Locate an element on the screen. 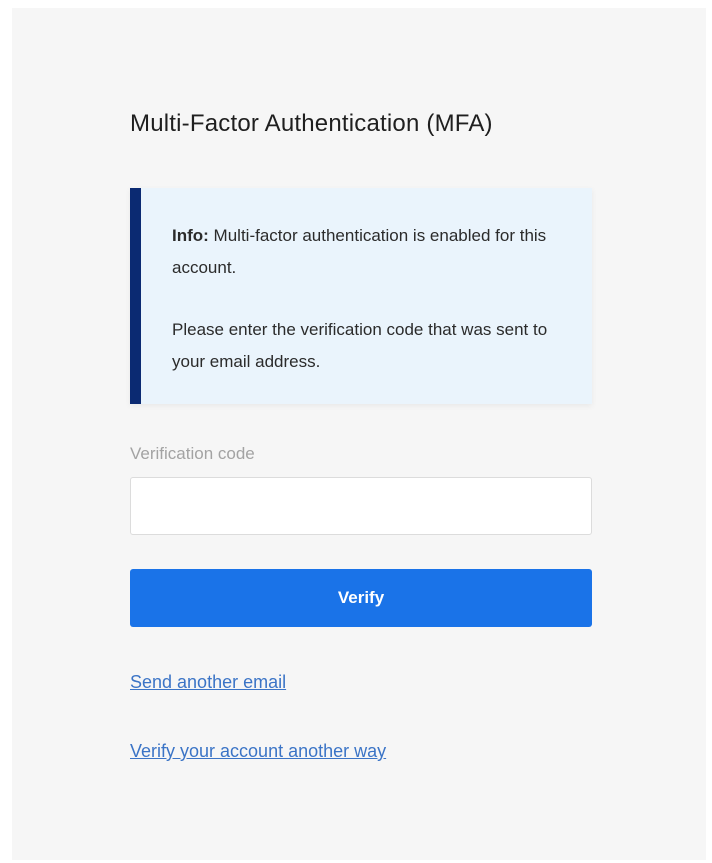 The height and width of the screenshot is (863, 712). info-label: Info: is located at coordinates (190, 235).